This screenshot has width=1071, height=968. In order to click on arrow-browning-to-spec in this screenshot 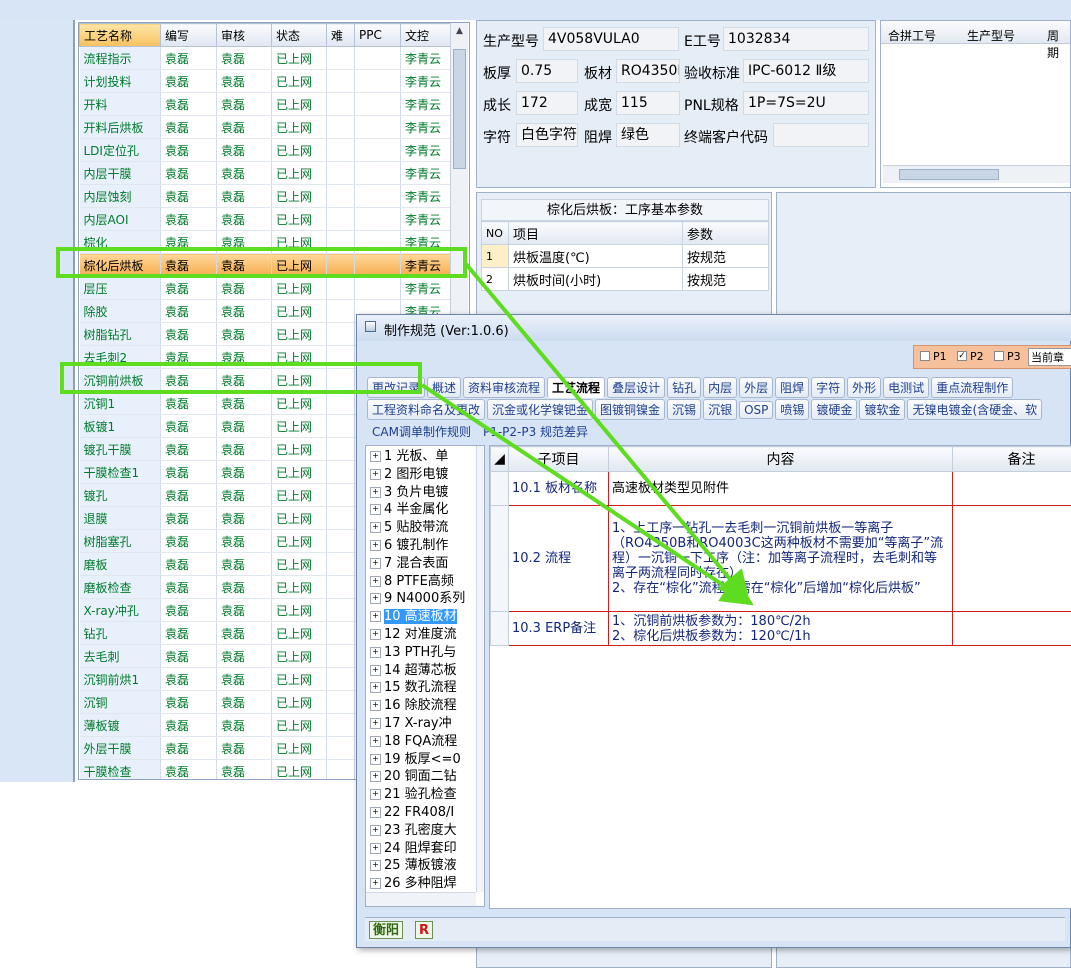, I will do `click(607, 433)`.